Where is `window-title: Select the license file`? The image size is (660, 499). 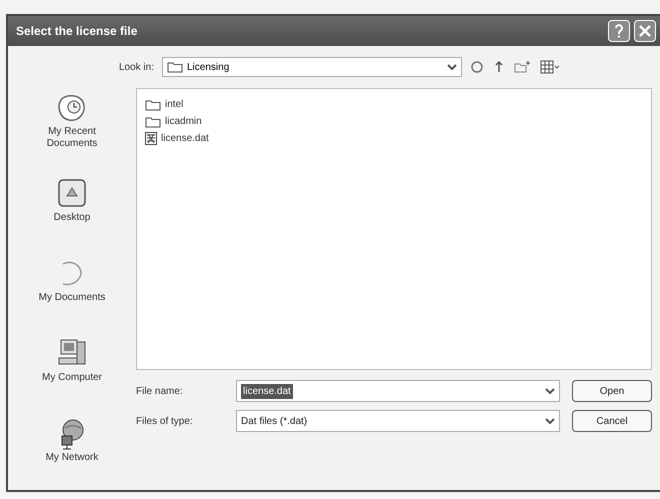
window-title: Select the license file is located at coordinates (77, 31).